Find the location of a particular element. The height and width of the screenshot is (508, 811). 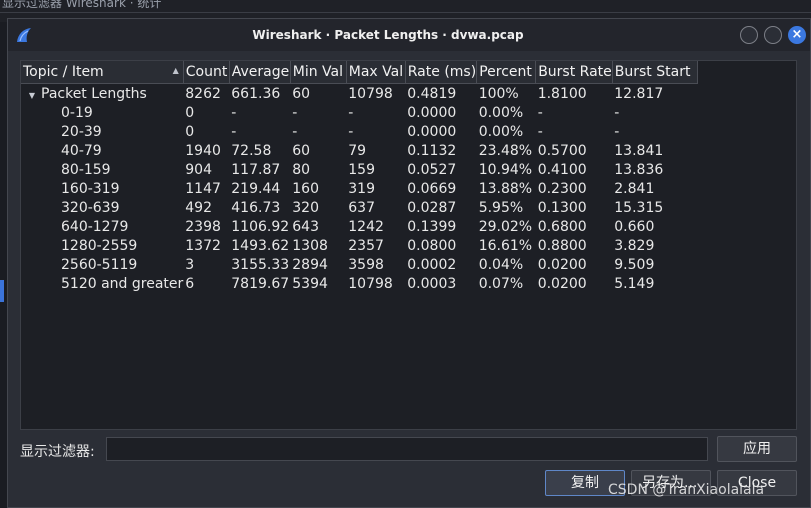

percent-cell: 16.61% is located at coordinates (505, 245).